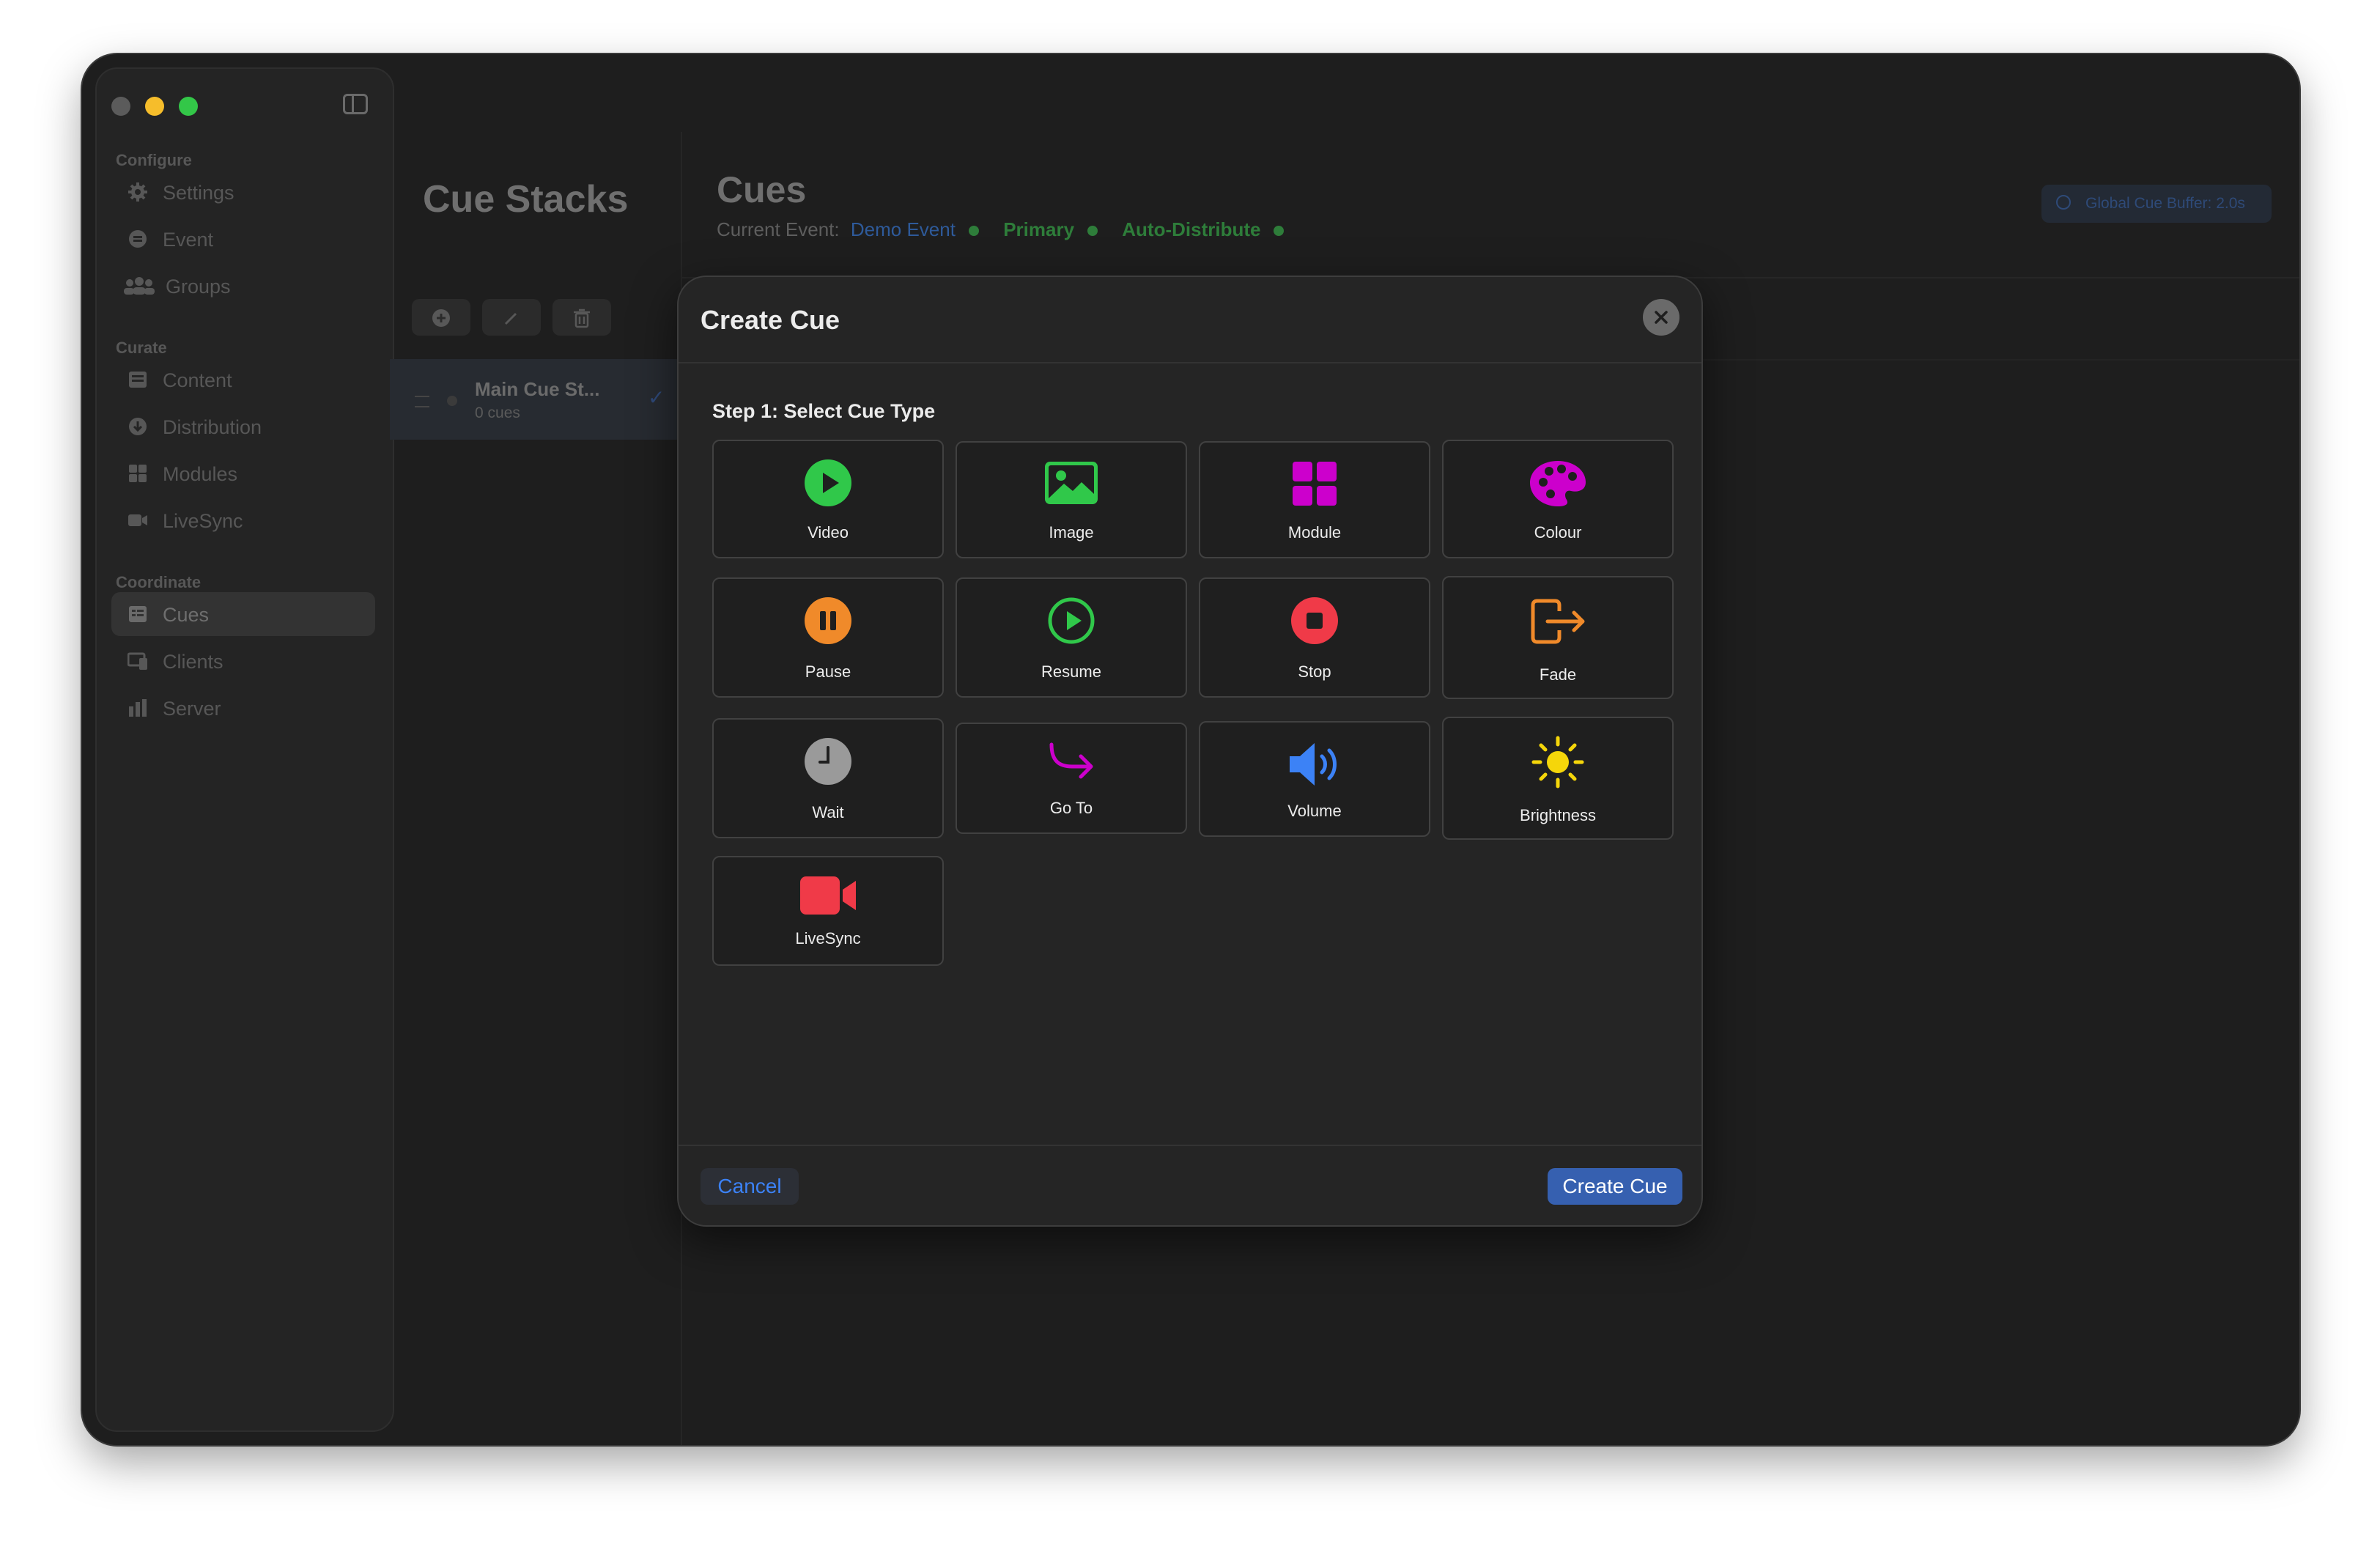  What do you see at coordinates (243, 286) in the screenshot?
I see `sidebar-item-groups: Groups` at bounding box center [243, 286].